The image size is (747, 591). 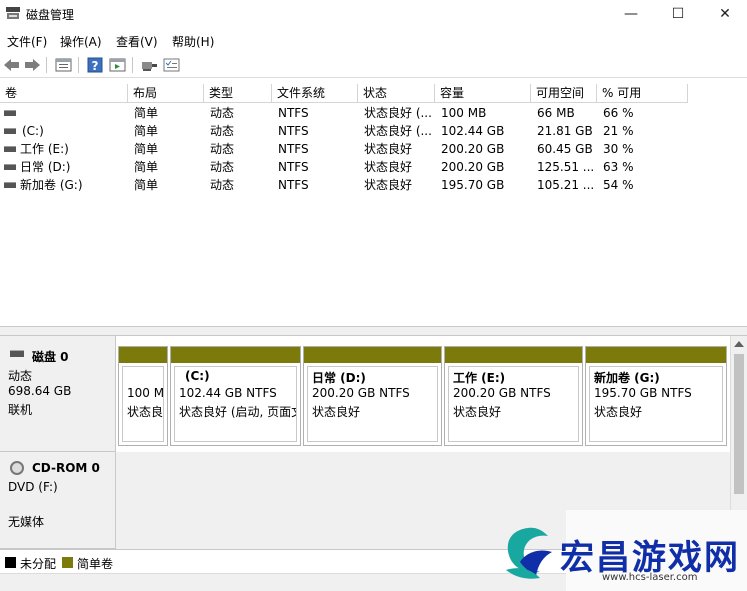 What do you see at coordinates (66, 468) in the screenshot?
I see `cdrom0-name: CD-ROM 0` at bounding box center [66, 468].